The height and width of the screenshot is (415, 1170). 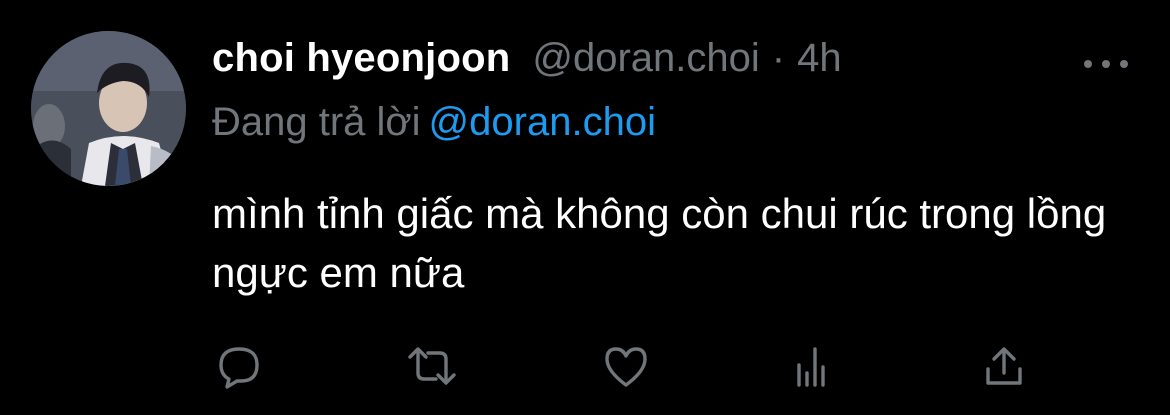 I want to click on retweet-button, so click(x=432, y=366).